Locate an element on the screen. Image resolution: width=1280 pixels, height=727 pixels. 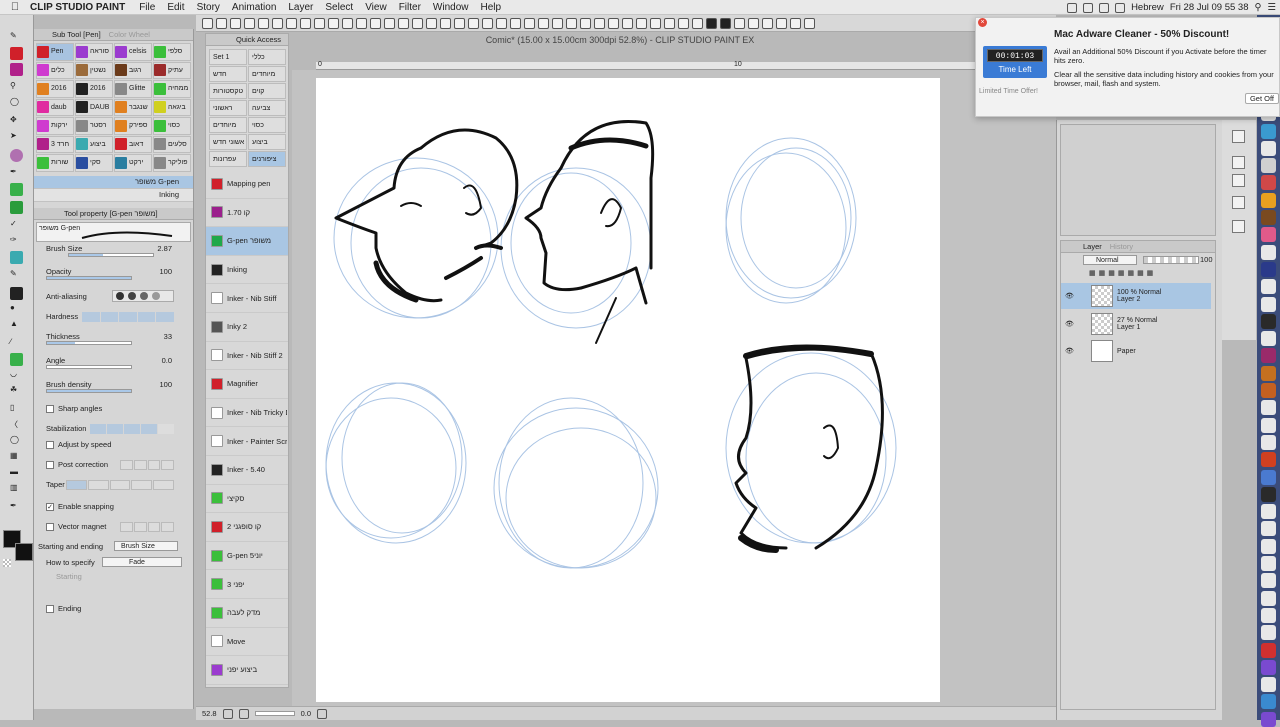
layer-row-layer-2: 👁 100 % Normal Layer 2 is located at coordinates (1136, 296).